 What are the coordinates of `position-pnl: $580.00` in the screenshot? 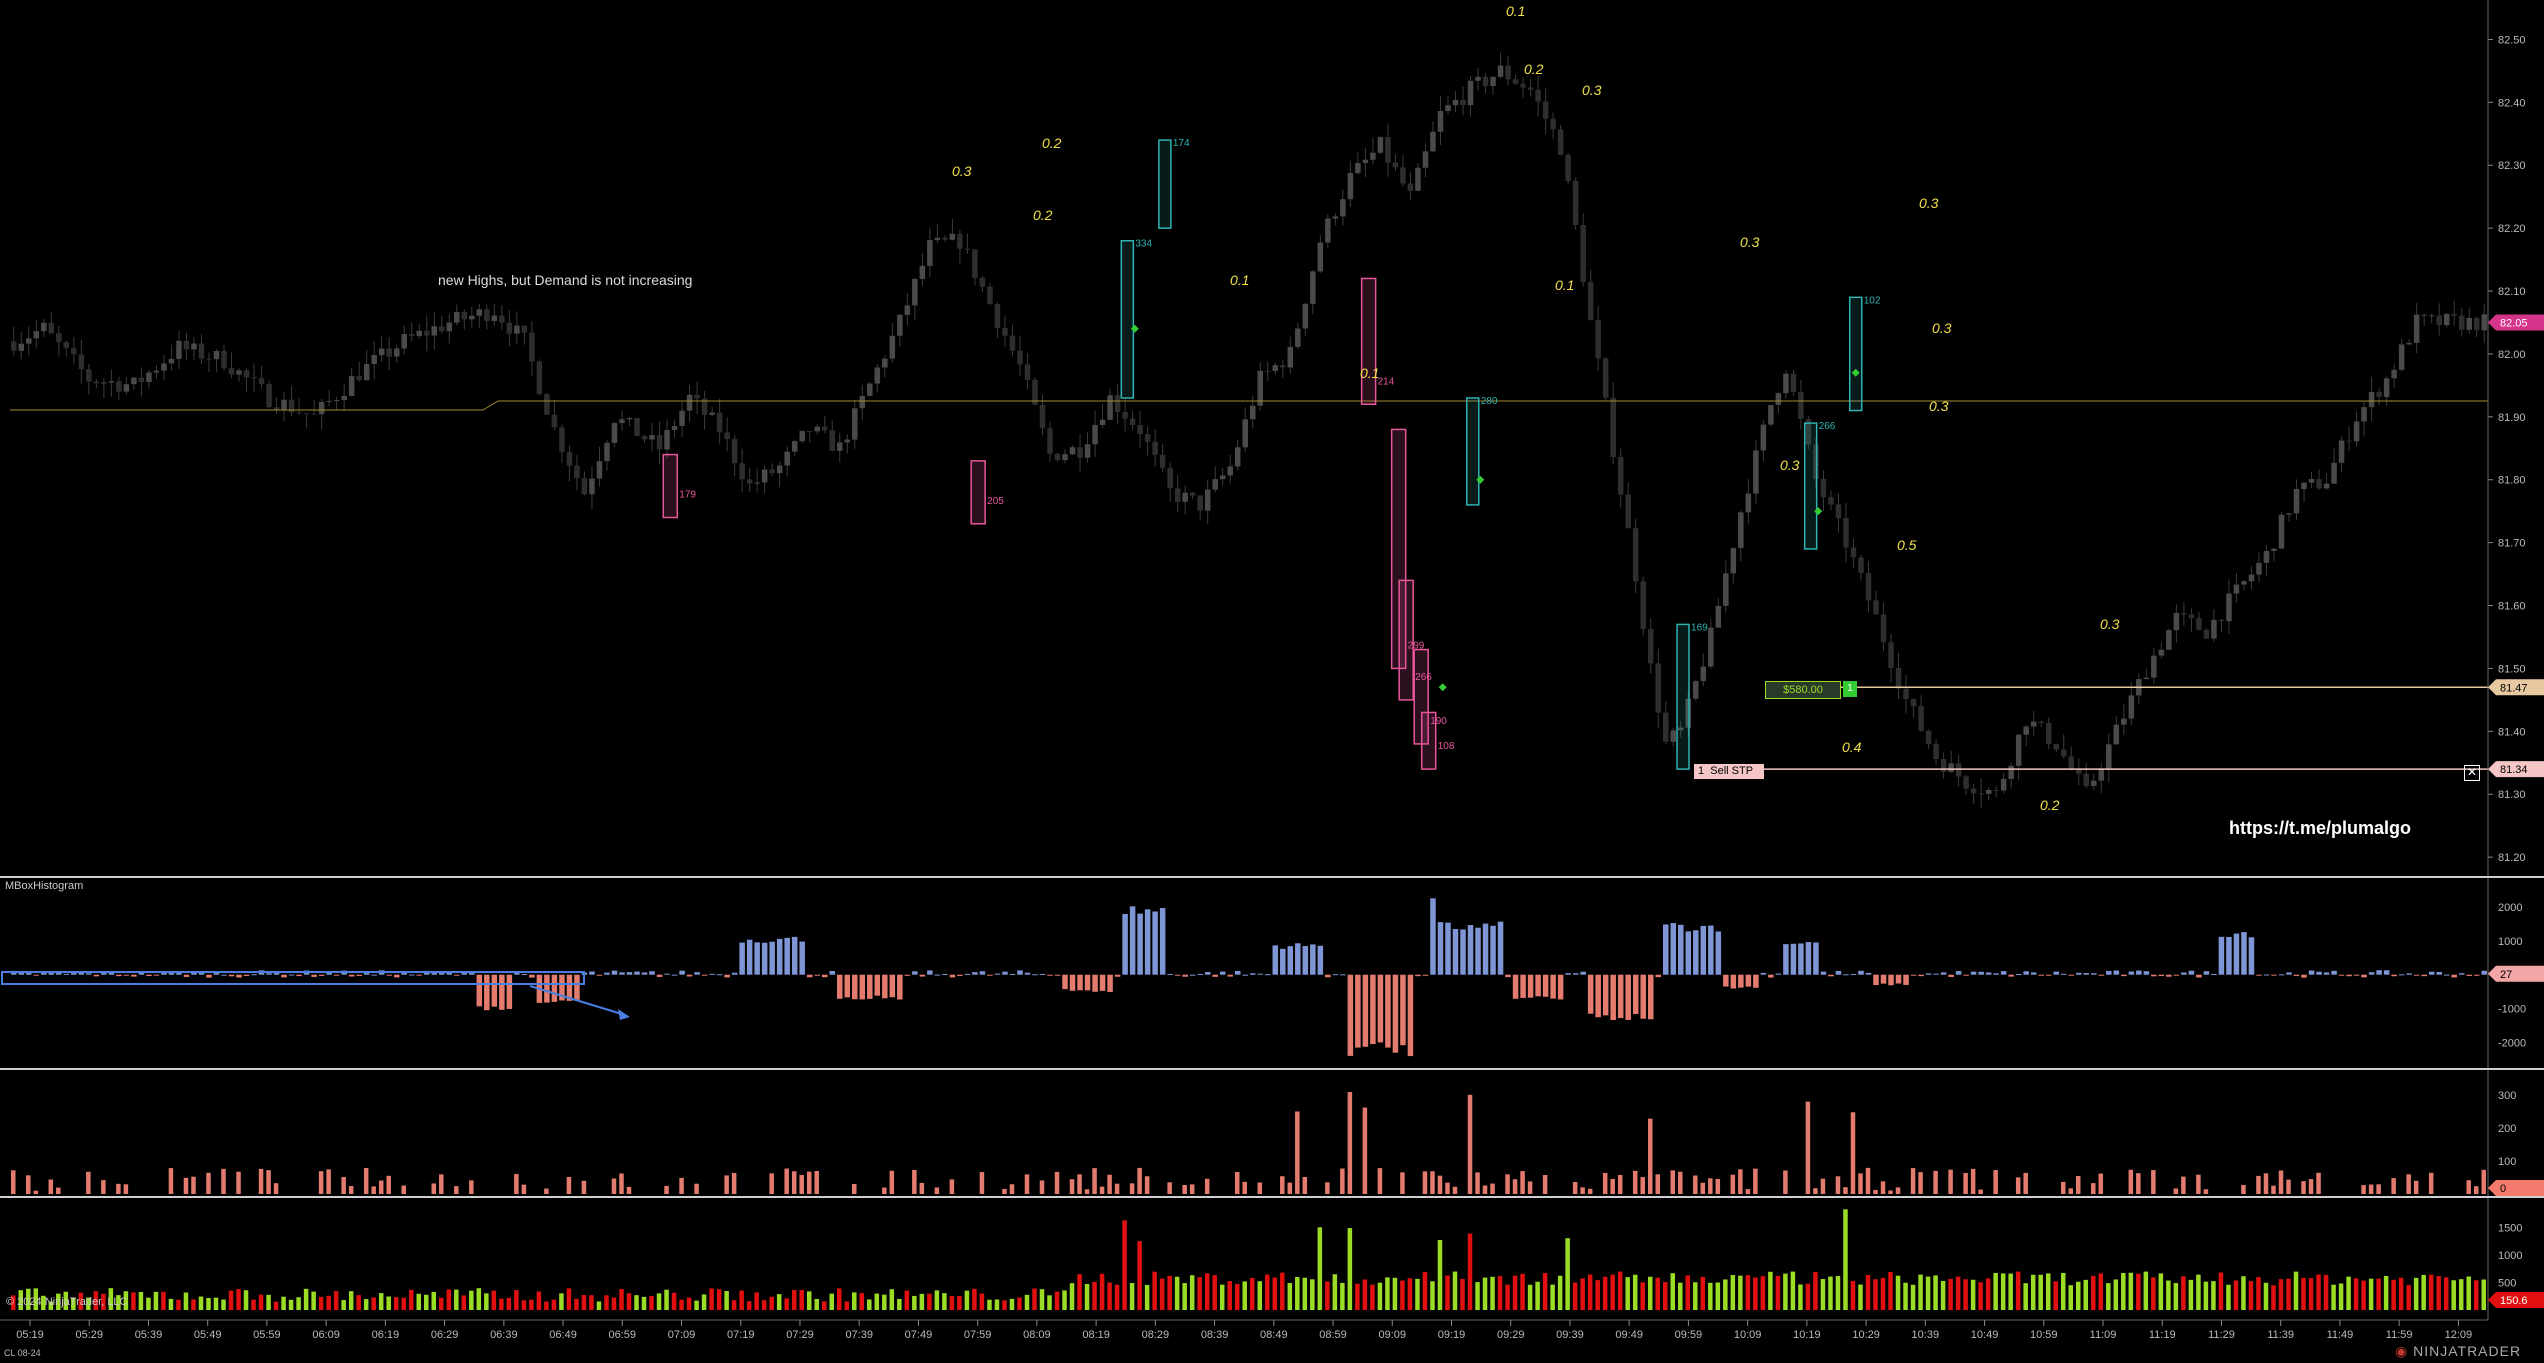 It's located at (1803, 690).